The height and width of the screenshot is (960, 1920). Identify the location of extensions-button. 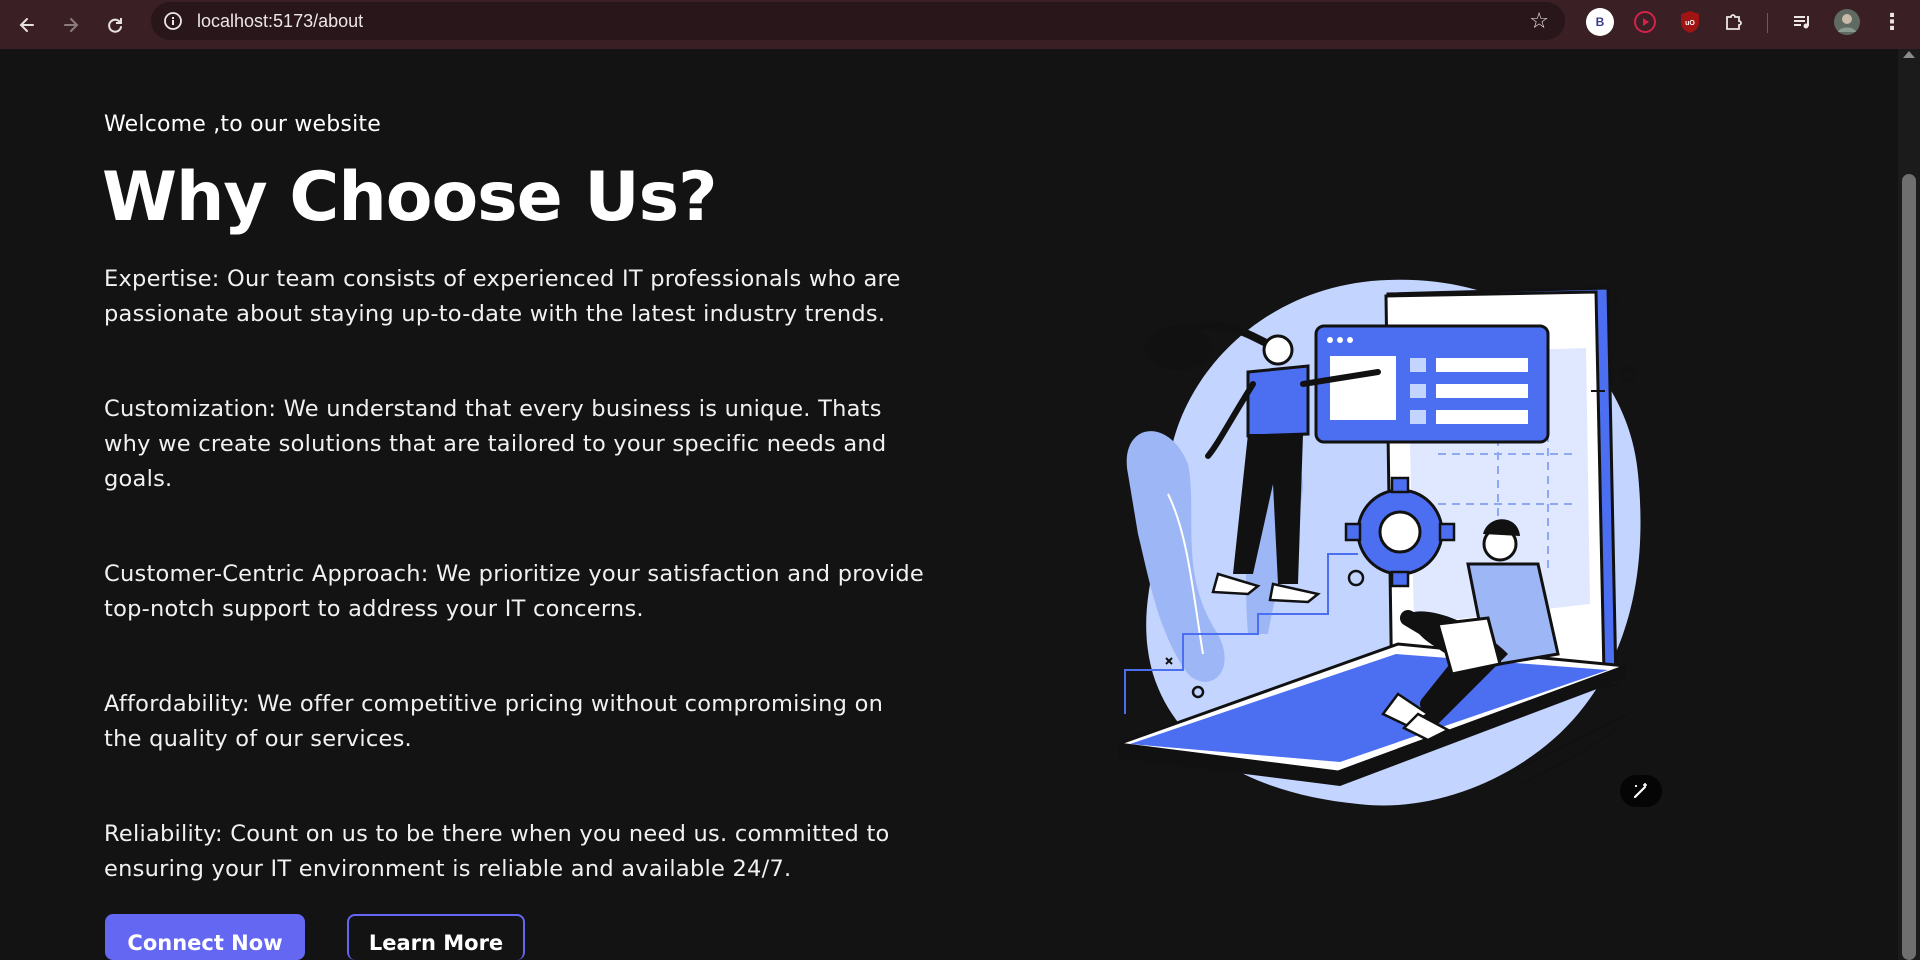
(1734, 22).